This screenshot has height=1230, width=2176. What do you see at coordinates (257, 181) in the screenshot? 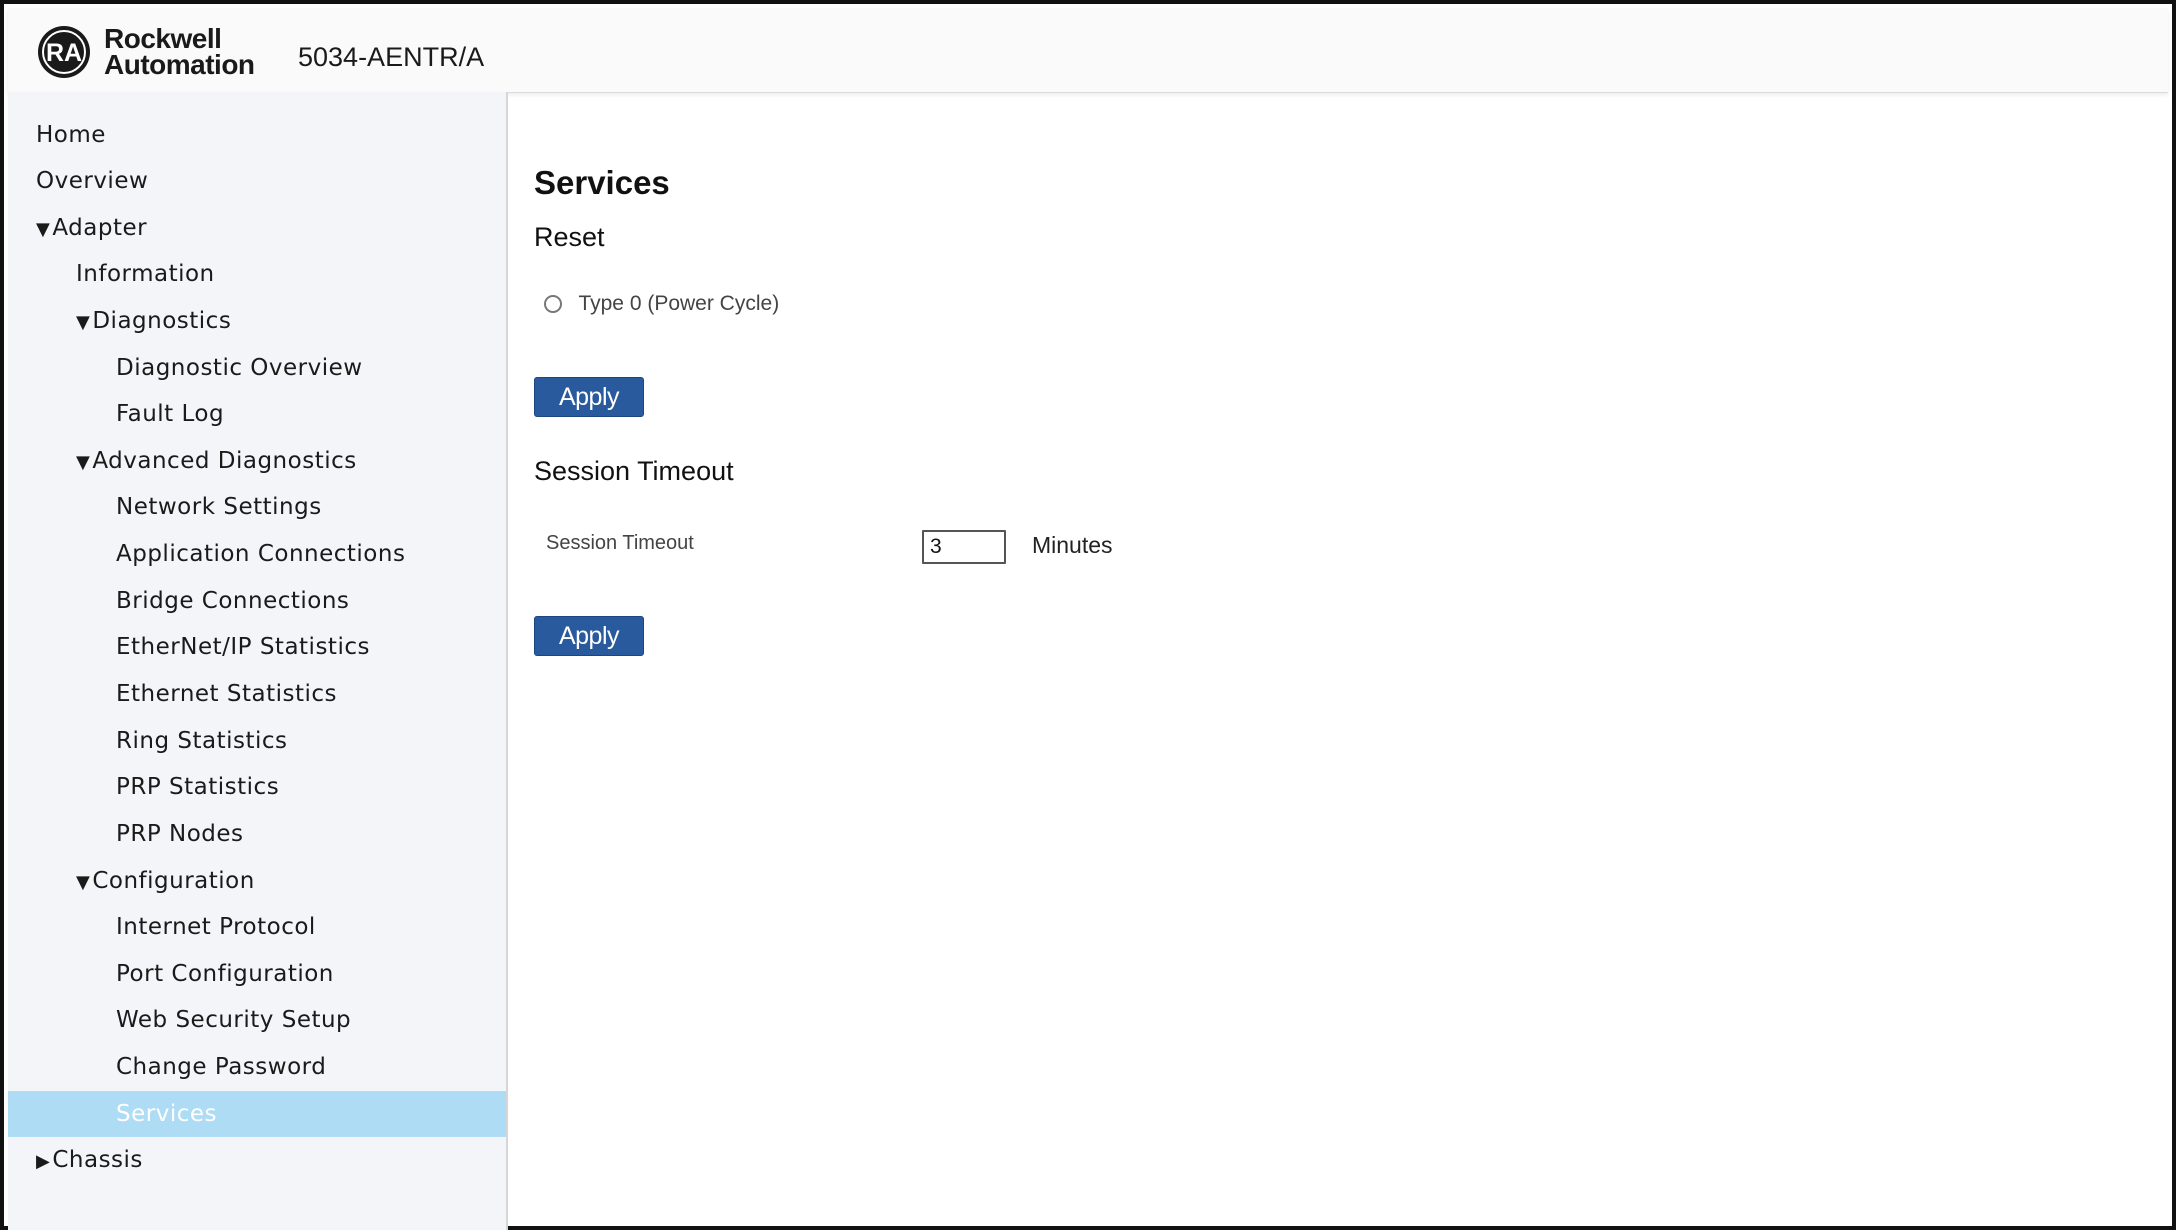
I see `sidebar-item-overview: Overview` at bounding box center [257, 181].